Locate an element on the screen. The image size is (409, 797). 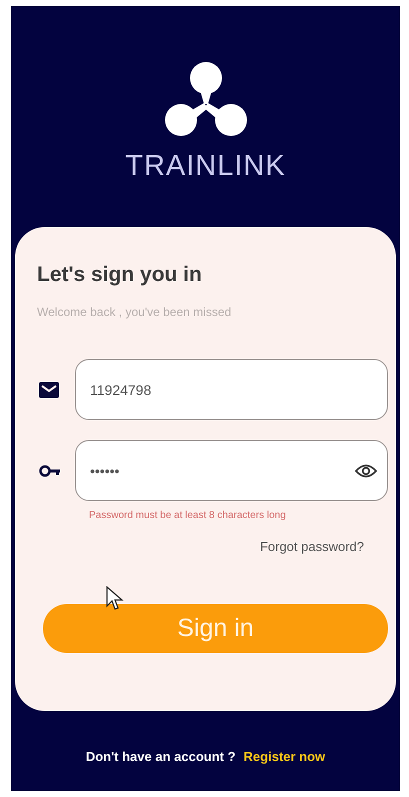
eye-icon is located at coordinates (366, 471).